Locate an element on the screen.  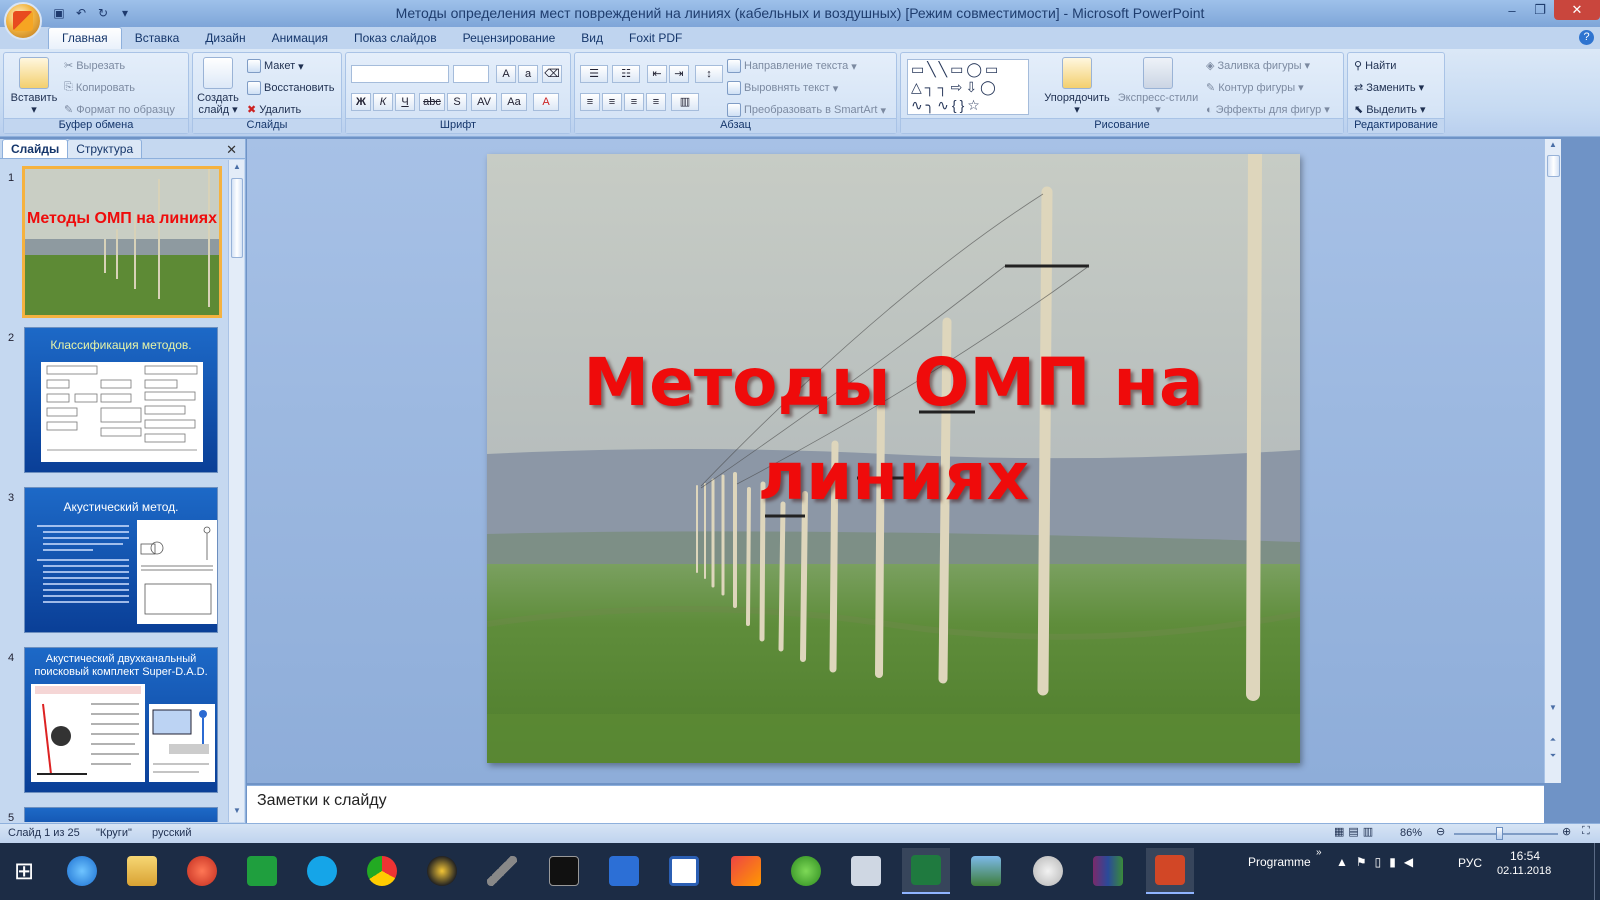
shape-fill-button: ◈ Заливка фигуры ▾ is located at coordinates (1258, 66).